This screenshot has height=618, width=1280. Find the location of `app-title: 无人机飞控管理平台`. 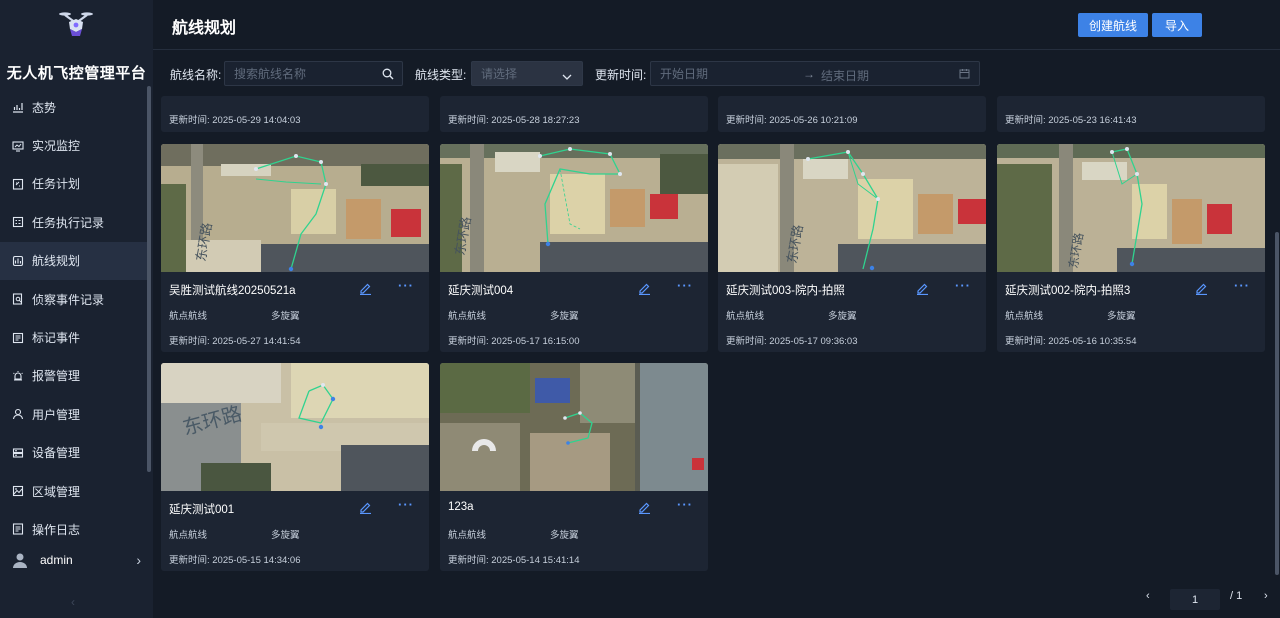

app-title: 无人机飞控管理平台 is located at coordinates (76, 73).